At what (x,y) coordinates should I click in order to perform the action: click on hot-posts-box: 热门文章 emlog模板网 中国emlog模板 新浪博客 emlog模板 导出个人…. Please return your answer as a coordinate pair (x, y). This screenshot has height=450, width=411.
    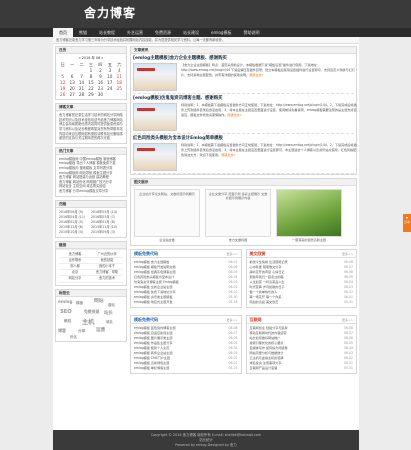
    Looking at the image, I should click on (91, 171).